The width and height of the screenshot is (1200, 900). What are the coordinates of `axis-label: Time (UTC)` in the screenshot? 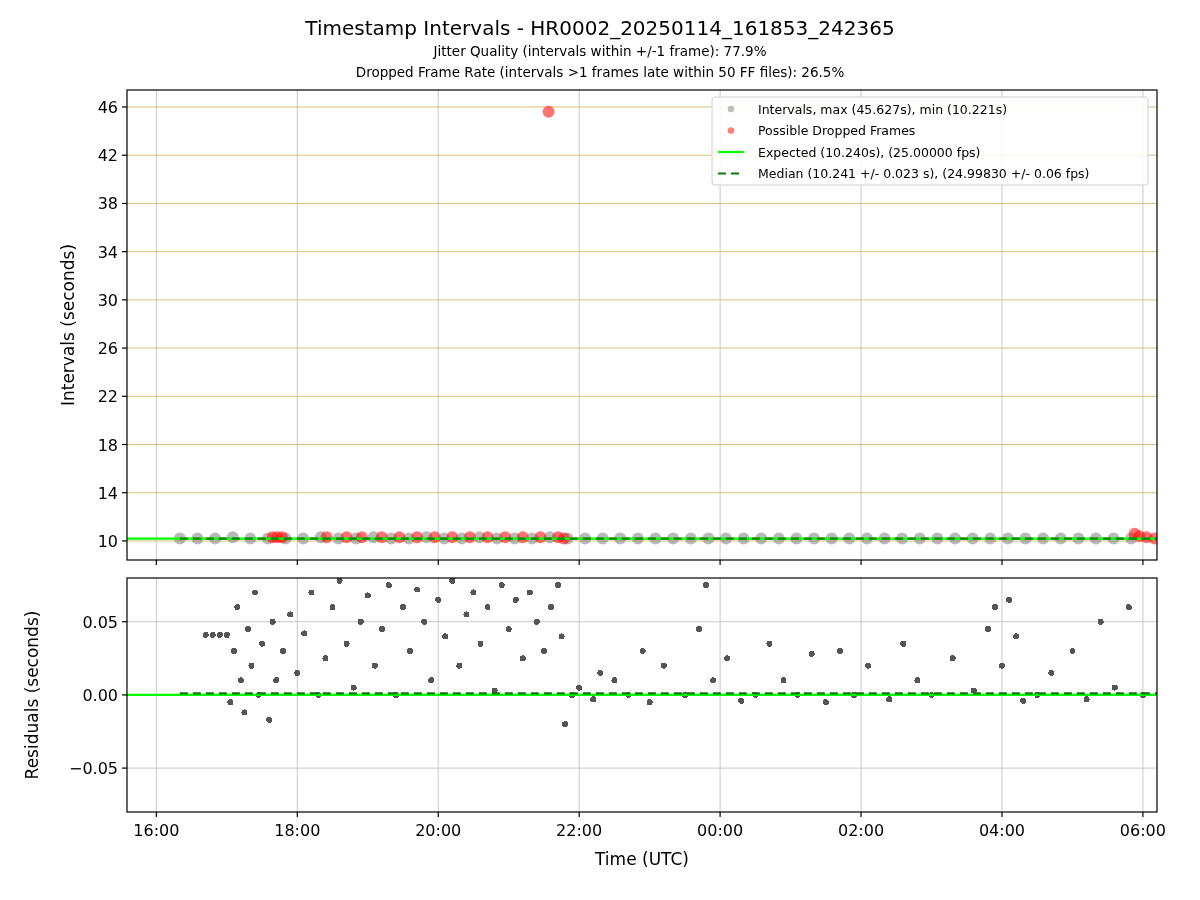 It's located at (642, 859).